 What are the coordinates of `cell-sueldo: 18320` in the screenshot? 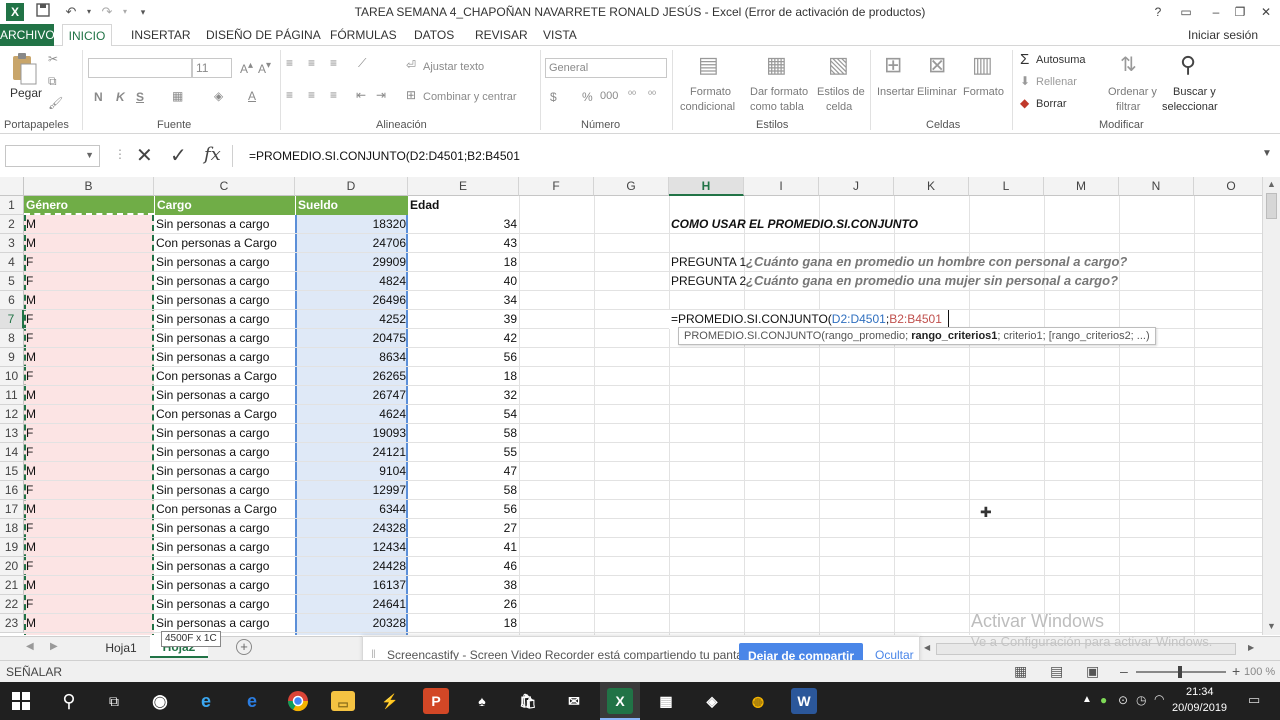 It's located at (351, 224).